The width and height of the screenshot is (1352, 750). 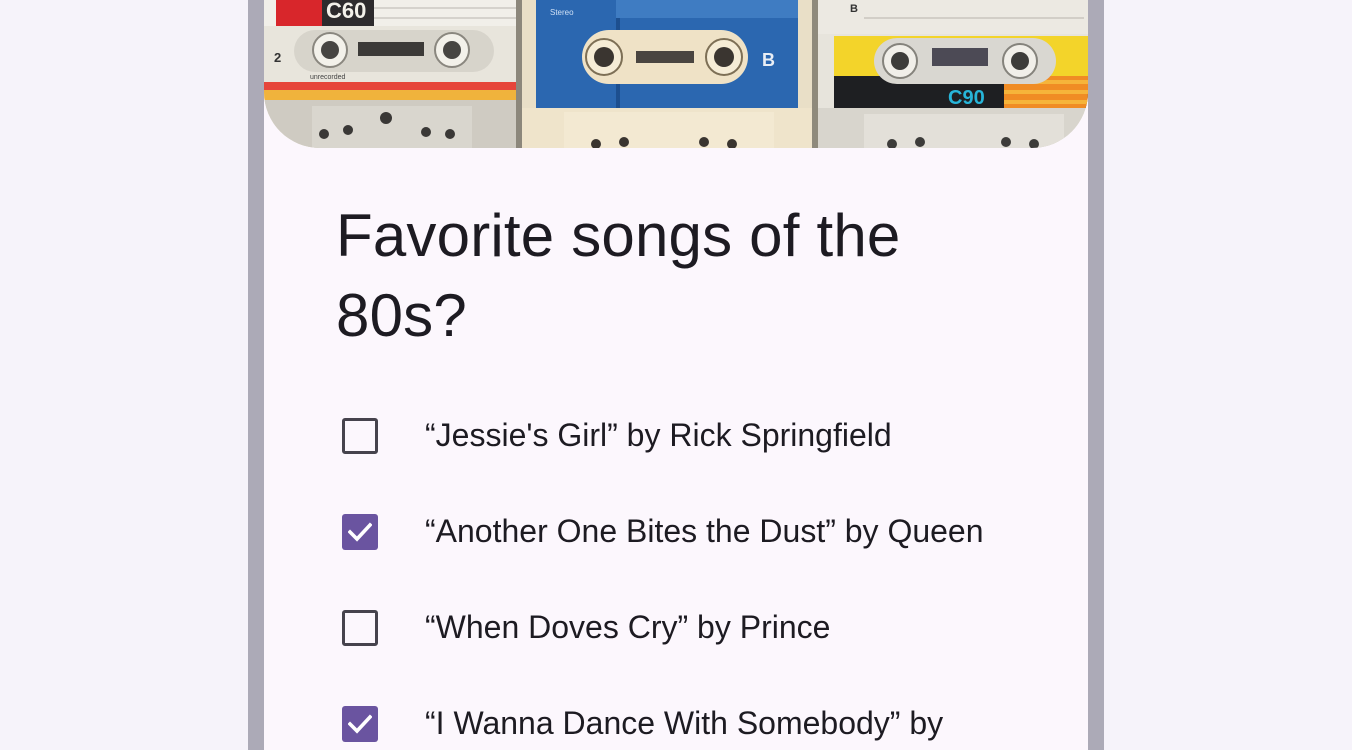 I want to click on left-tape-label: C60, so click(x=346, y=11).